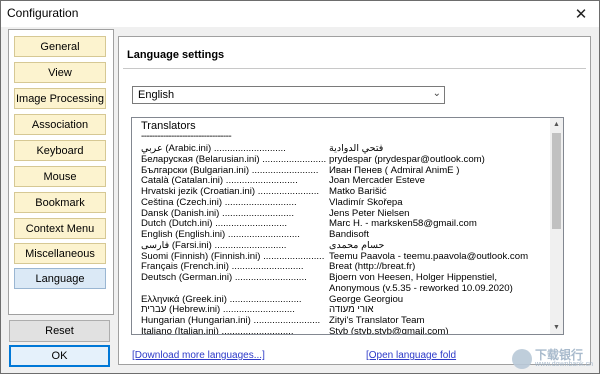 Image resolution: width=600 pixels, height=374 pixels. Describe the element at coordinates (522, 359) in the screenshot. I see `watermark-logo-icon` at that location.